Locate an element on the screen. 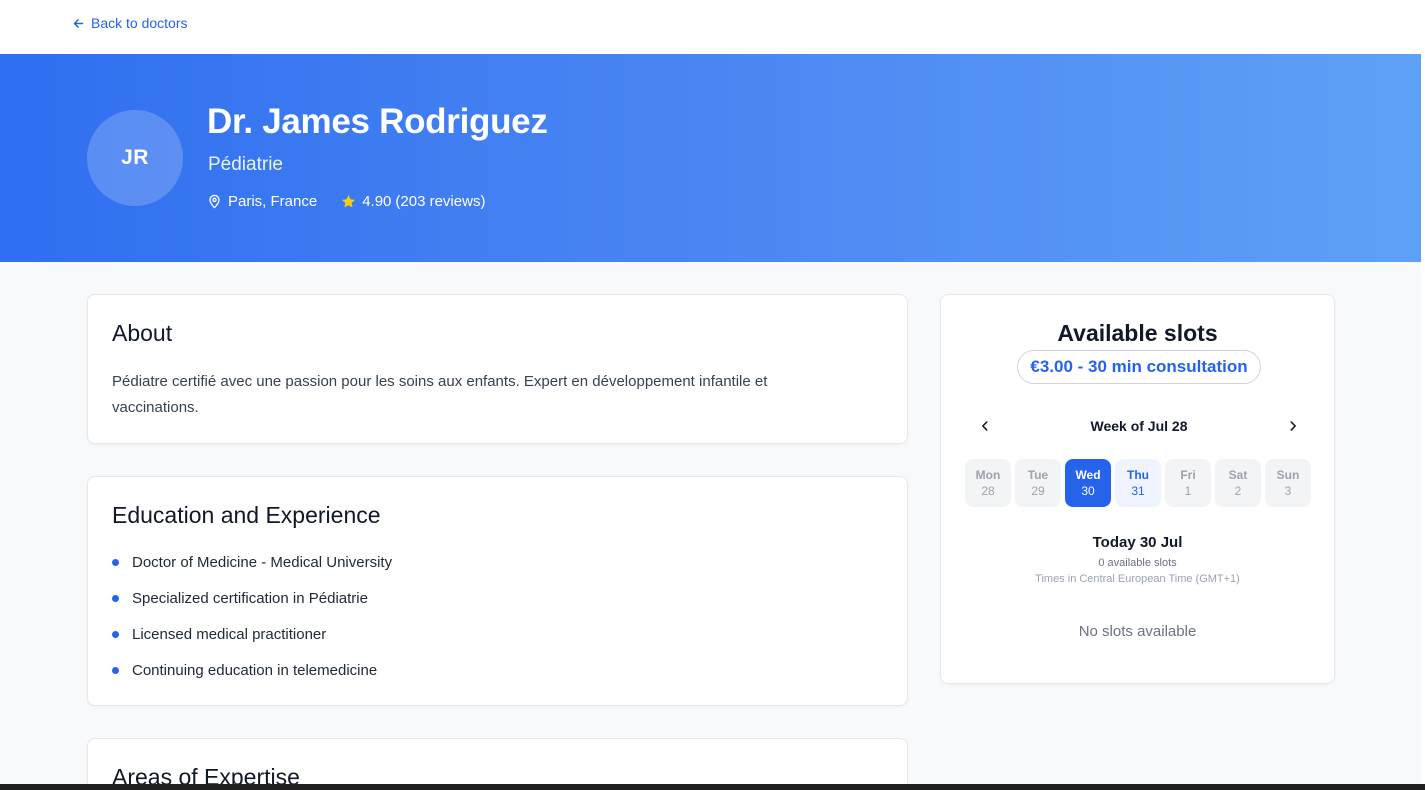 The image size is (1425, 790). price-badge: €3.00 - 30 min consultation is located at coordinates (1139, 367).